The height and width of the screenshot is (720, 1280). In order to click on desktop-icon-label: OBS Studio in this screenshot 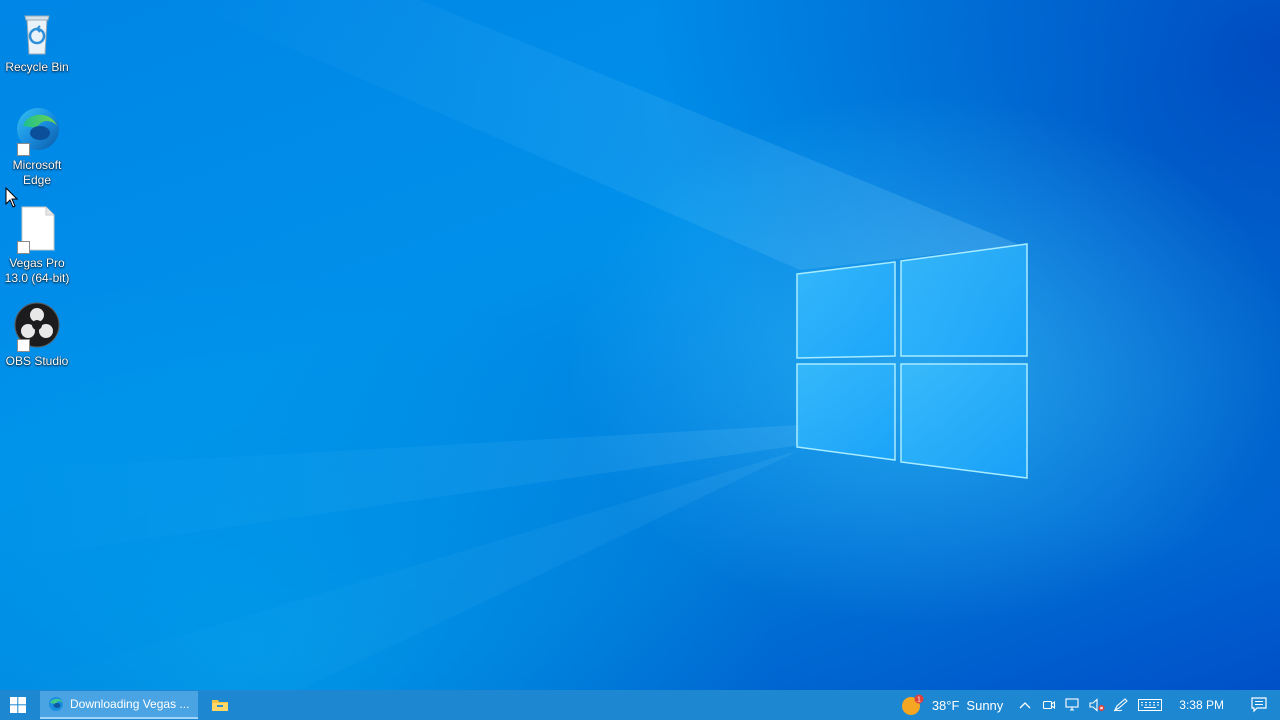, I will do `click(37, 361)`.